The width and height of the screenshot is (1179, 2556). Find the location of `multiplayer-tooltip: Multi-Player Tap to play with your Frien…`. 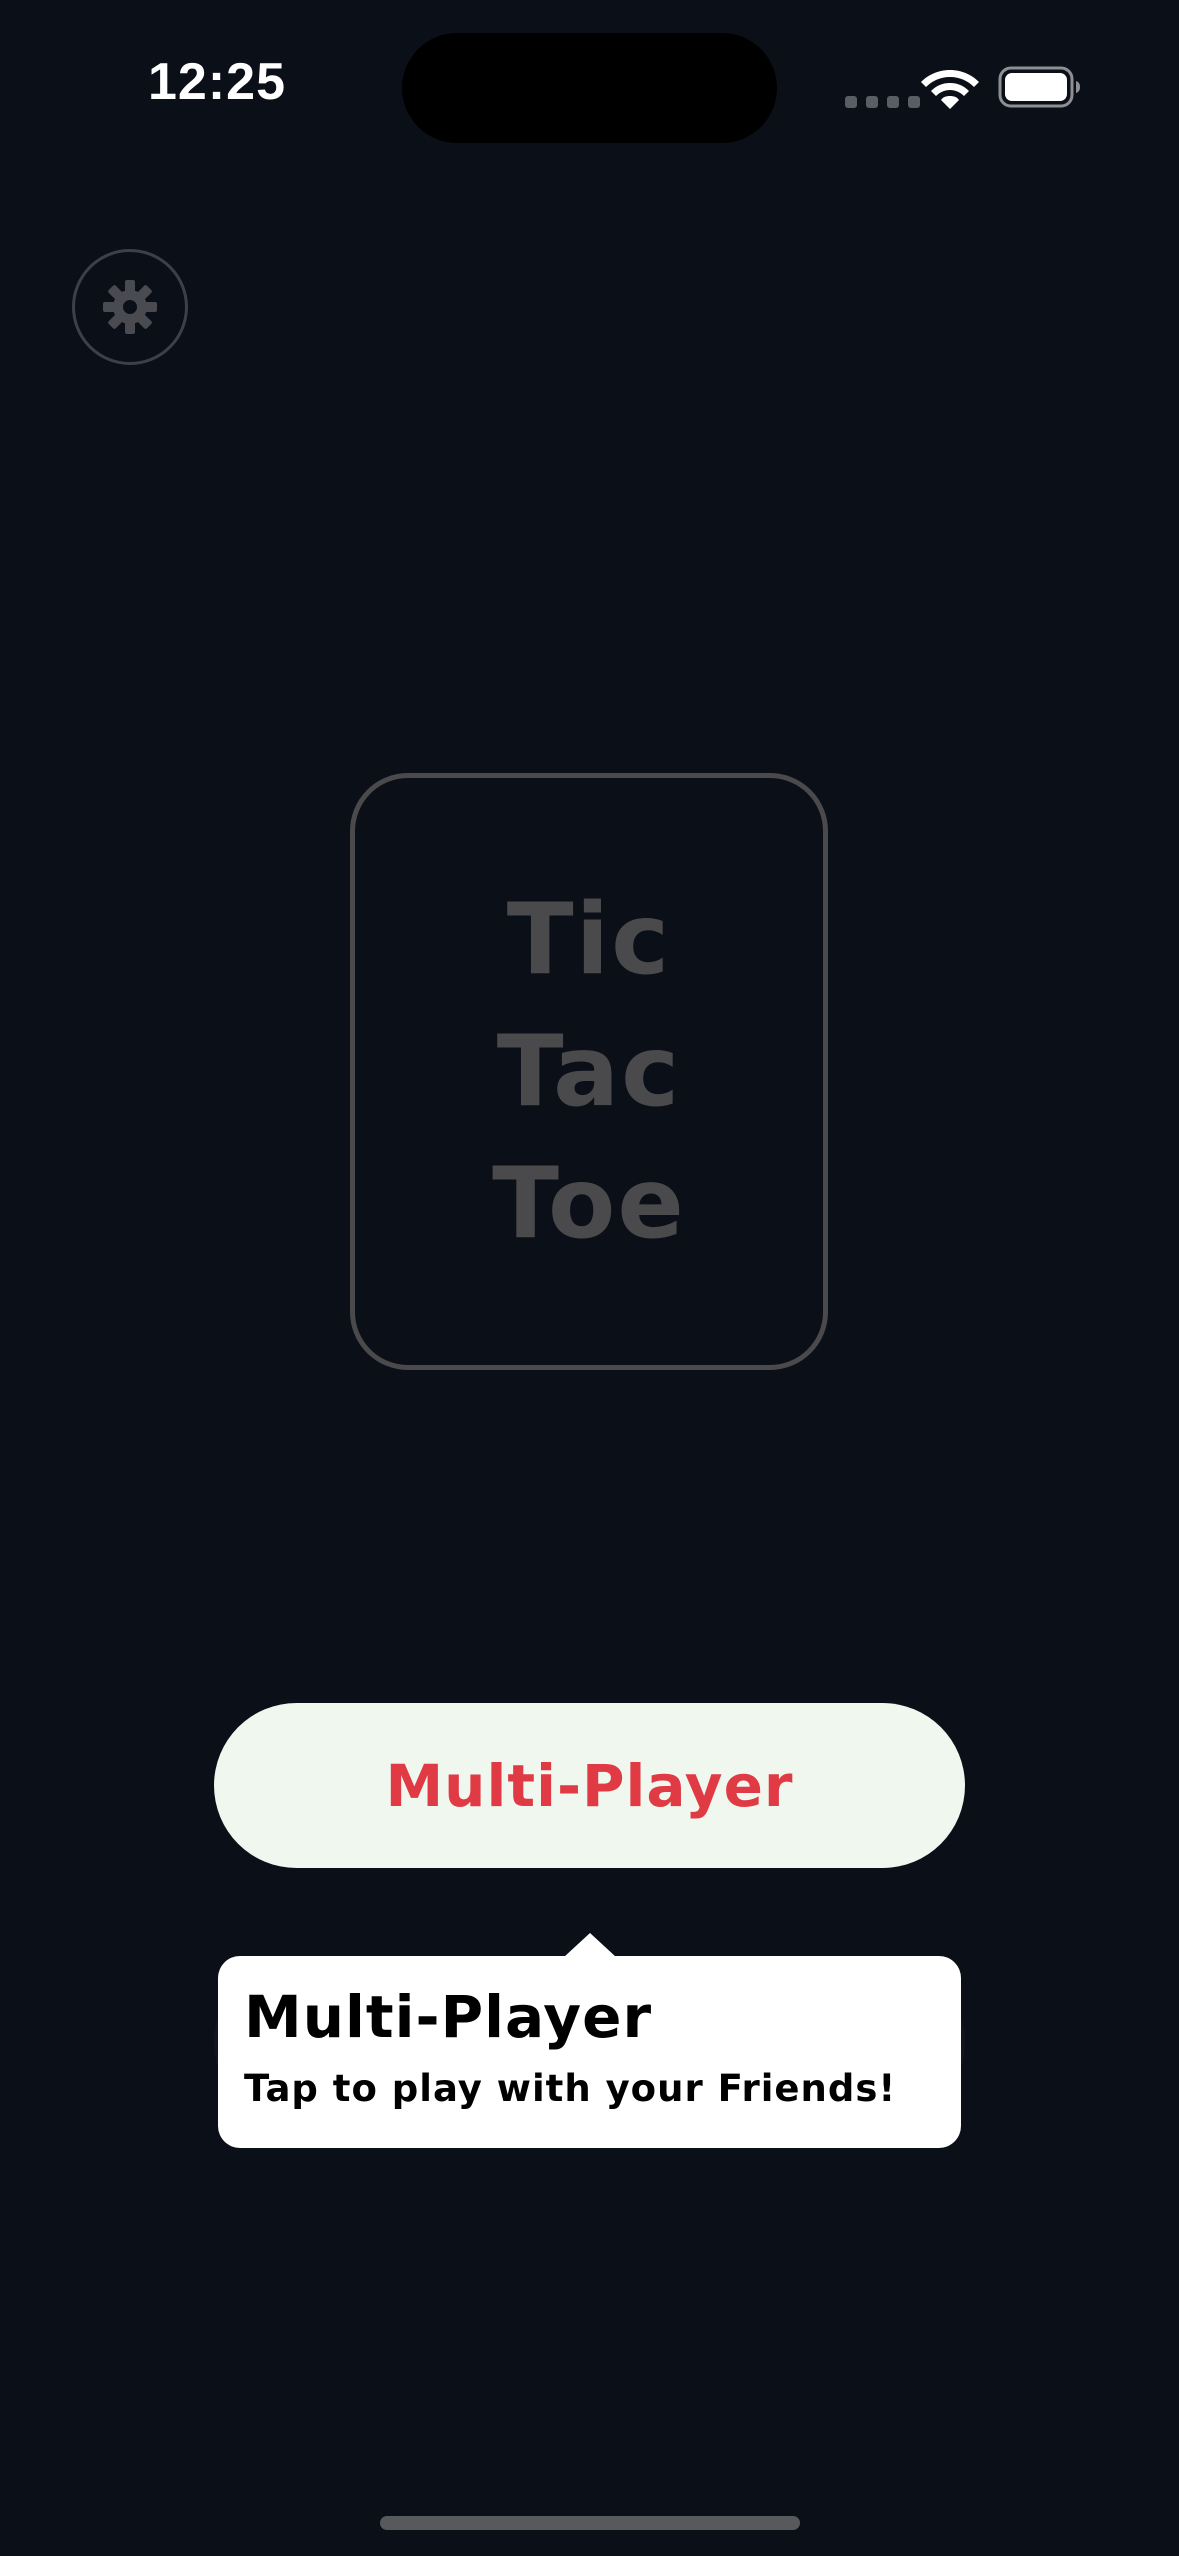

multiplayer-tooltip: Multi-Player Tap to play with your Frien… is located at coordinates (589, 2052).